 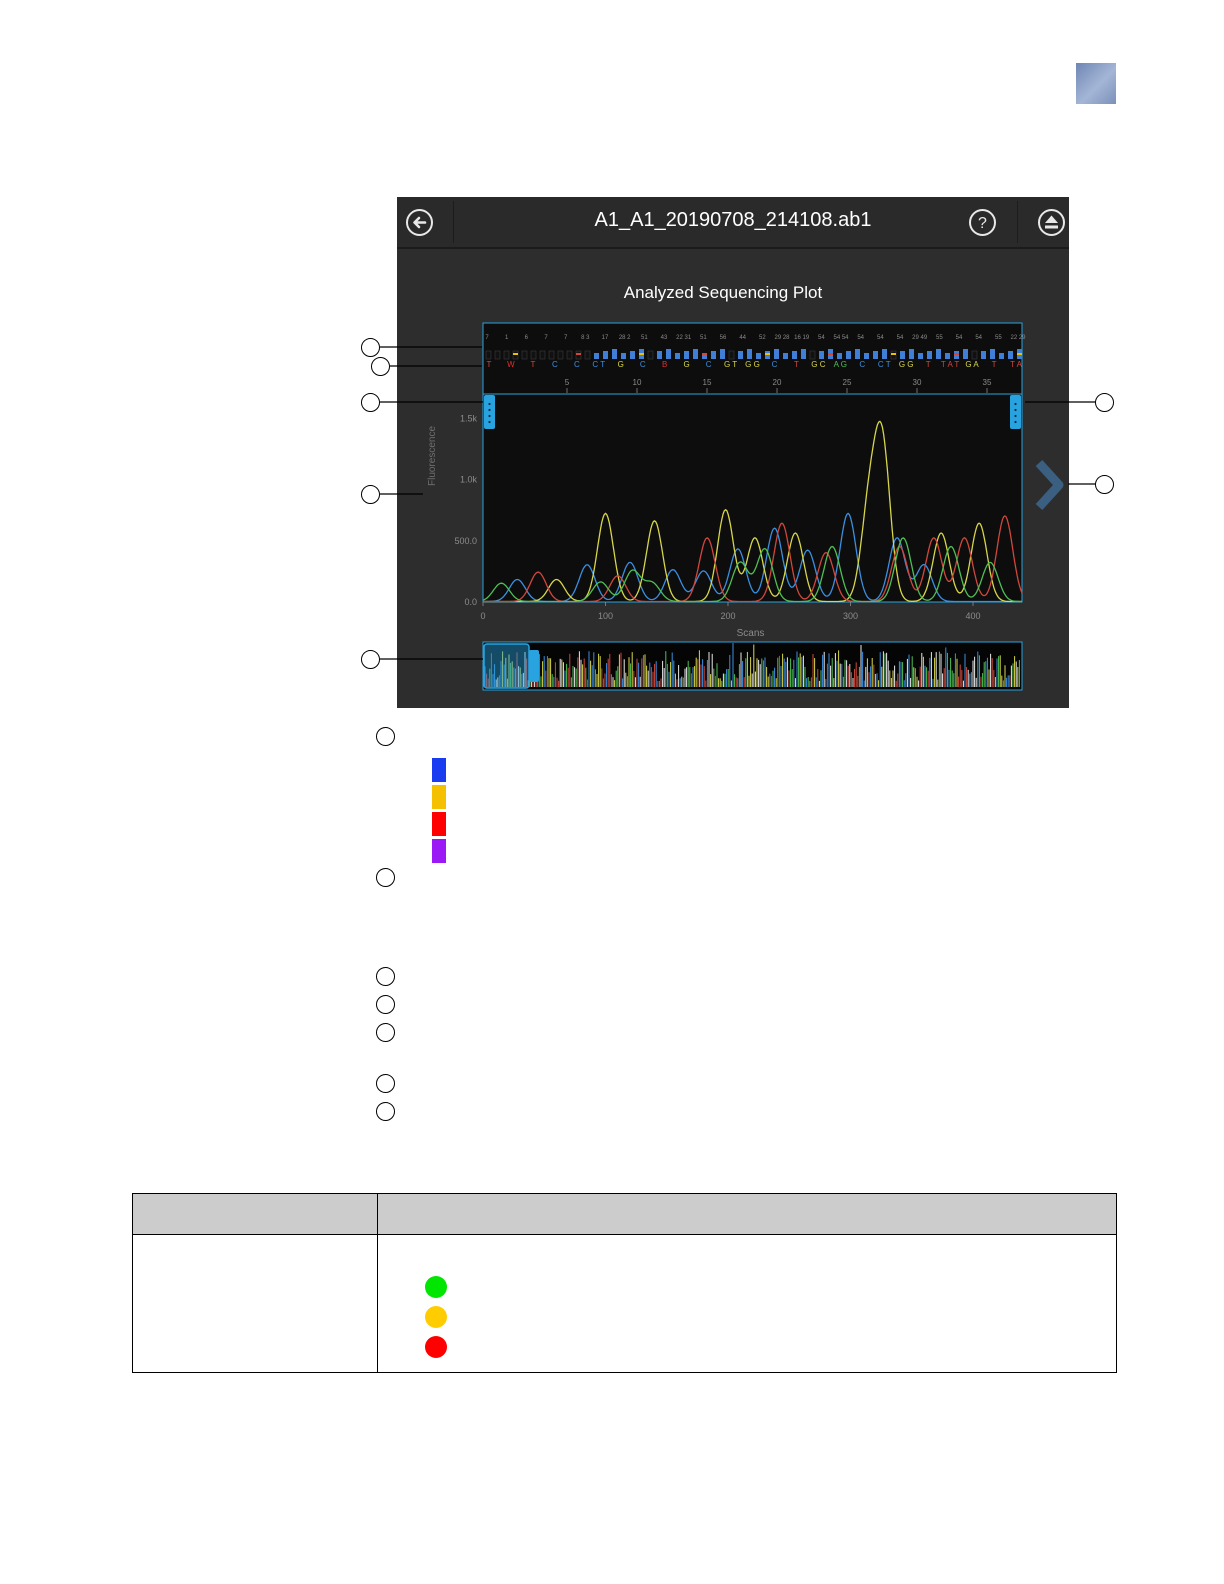 I want to click on quality-dot-green, so click(x=436, y=1287).